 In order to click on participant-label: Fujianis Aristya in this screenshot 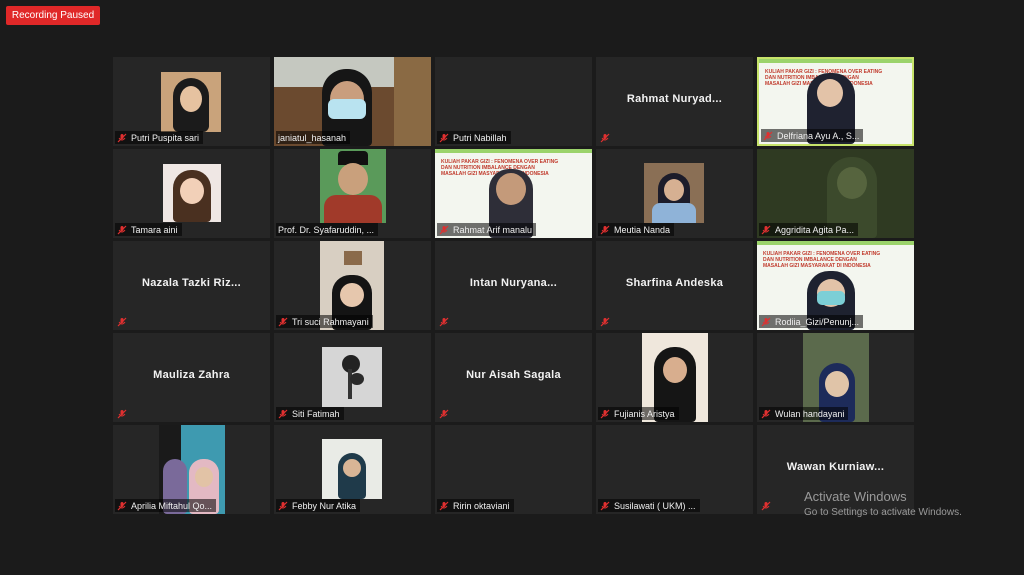, I will do `click(638, 413)`.